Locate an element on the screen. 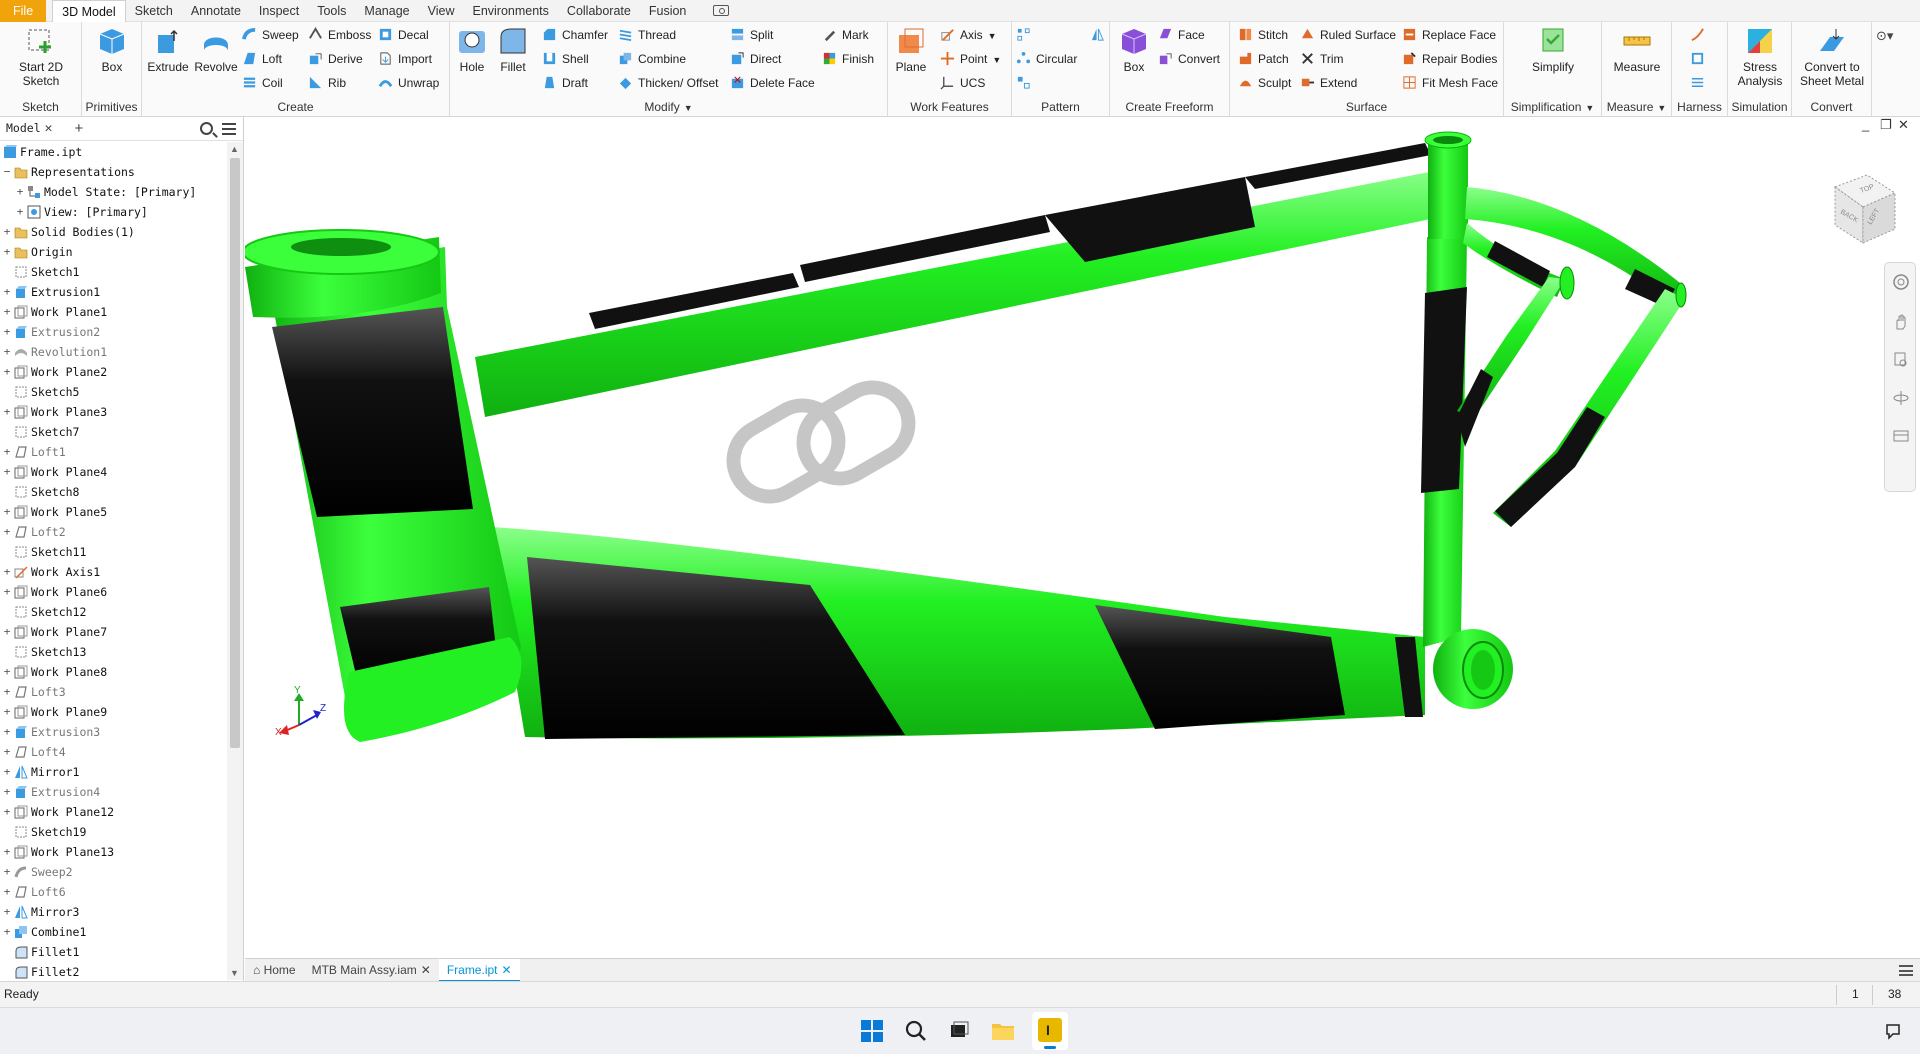  taskbar-active-app: I is located at coordinates (1050, 1031).